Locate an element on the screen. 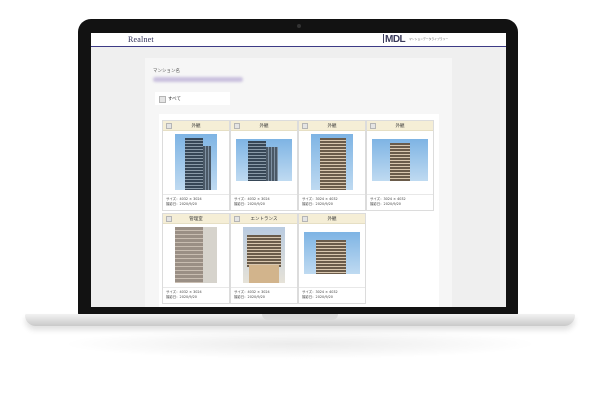 The height and width of the screenshot is (400, 600). photo-card: エントランス サイズ：4032 × 3024 撮影日：2020/9/20 is located at coordinates (264, 258).